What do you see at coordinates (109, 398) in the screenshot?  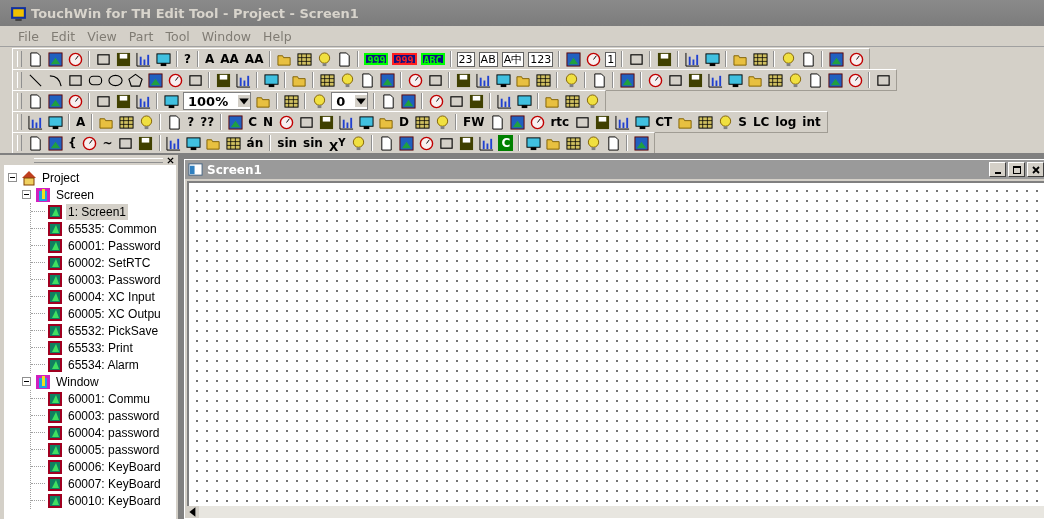 I see `tree-item: 60001: Commu` at bounding box center [109, 398].